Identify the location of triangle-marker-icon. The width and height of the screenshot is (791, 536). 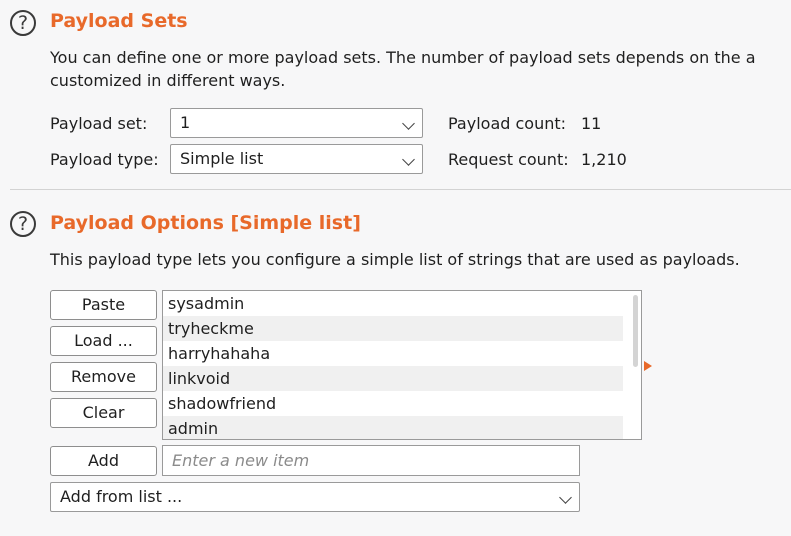
(648, 366).